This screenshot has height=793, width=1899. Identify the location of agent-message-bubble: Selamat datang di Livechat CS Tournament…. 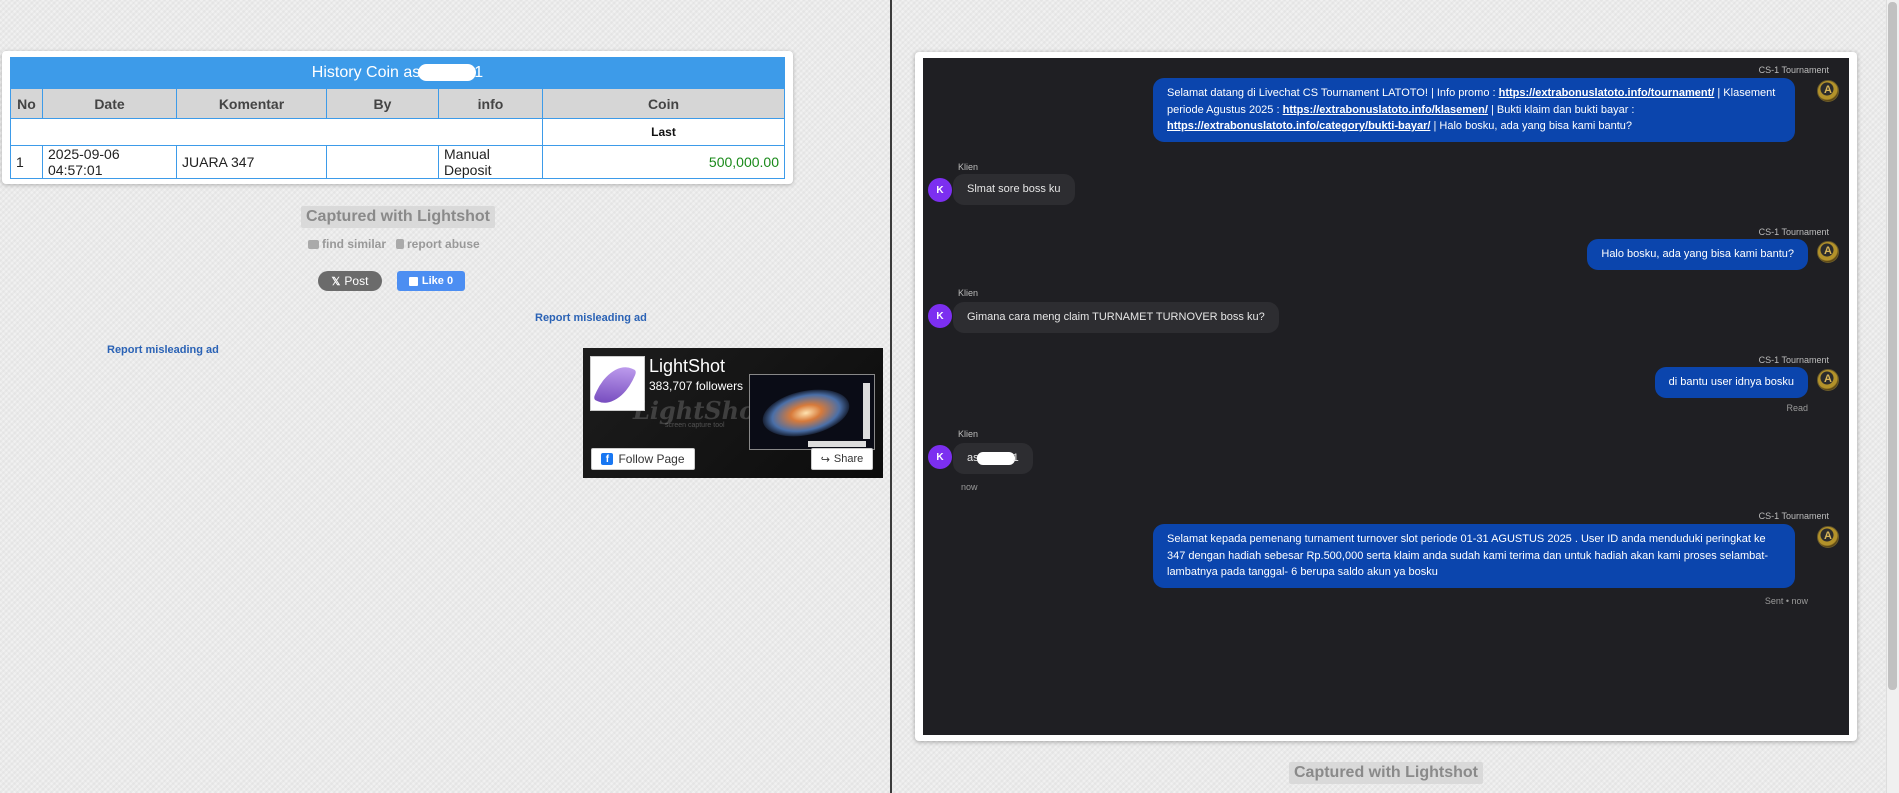
(1474, 110).